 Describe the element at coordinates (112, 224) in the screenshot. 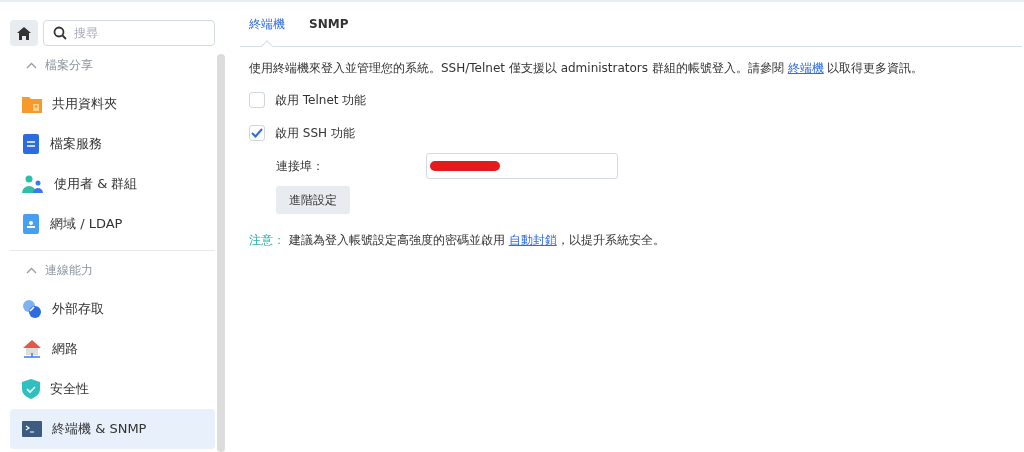

I see `sidebar-item: 網域 / LDAP` at that location.